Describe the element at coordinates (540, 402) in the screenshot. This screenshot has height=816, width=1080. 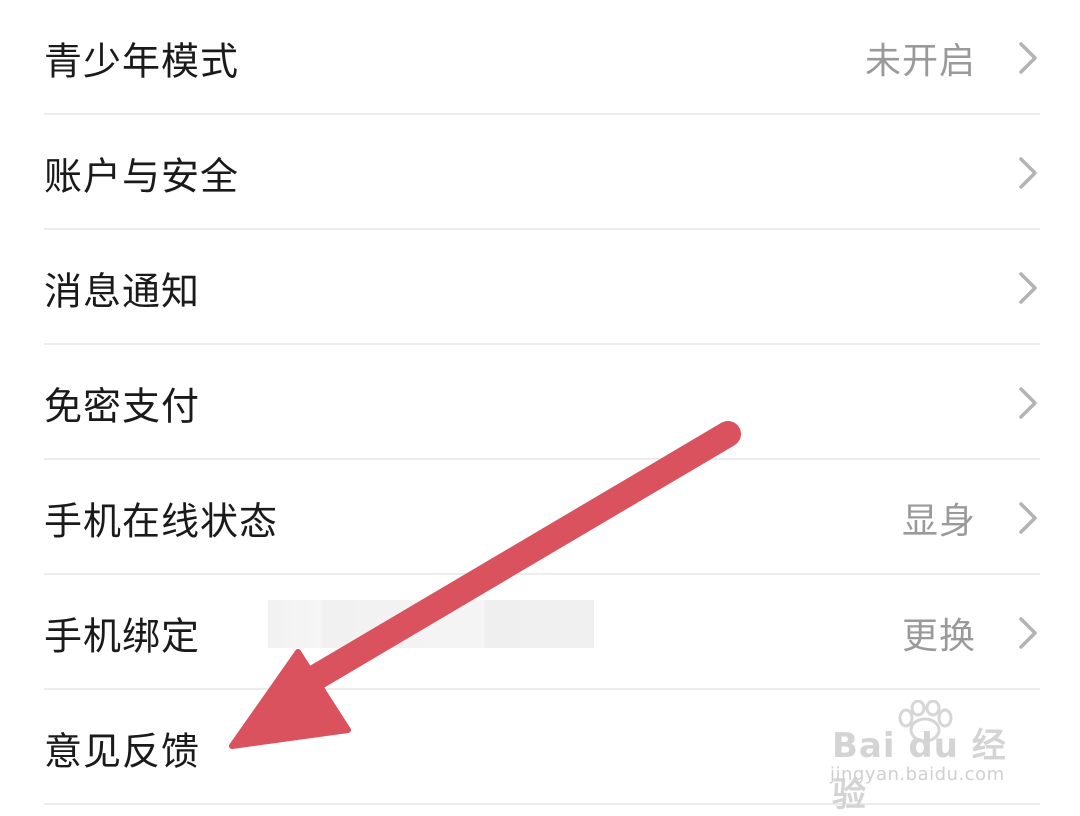
I see `settings-item-password-free-payment: 免密支付` at that location.